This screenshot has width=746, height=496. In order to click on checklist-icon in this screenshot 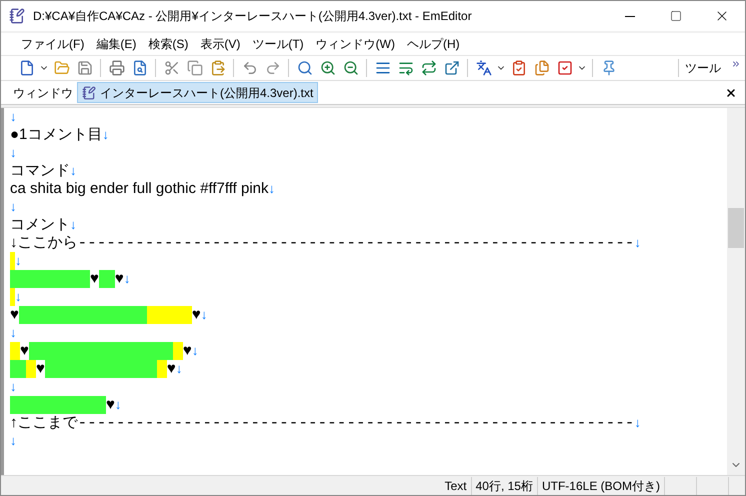, I will do `click(518, 68)`.